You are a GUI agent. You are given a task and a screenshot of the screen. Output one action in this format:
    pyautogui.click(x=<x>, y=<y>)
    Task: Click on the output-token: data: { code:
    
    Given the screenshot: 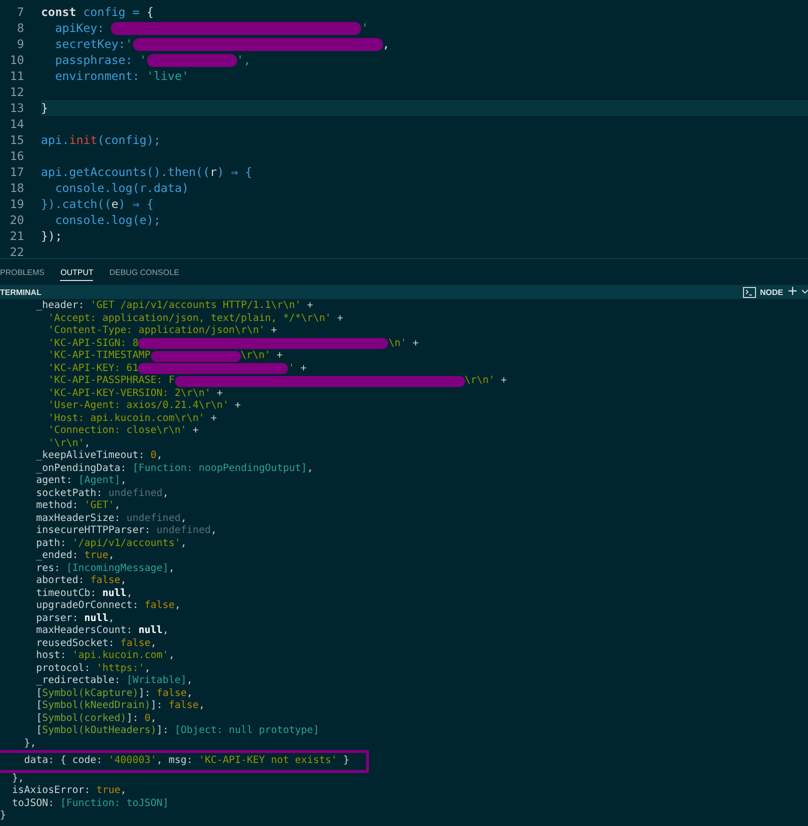 What is the action you would take?
    pyautogui.click(x=63, y=761)
    